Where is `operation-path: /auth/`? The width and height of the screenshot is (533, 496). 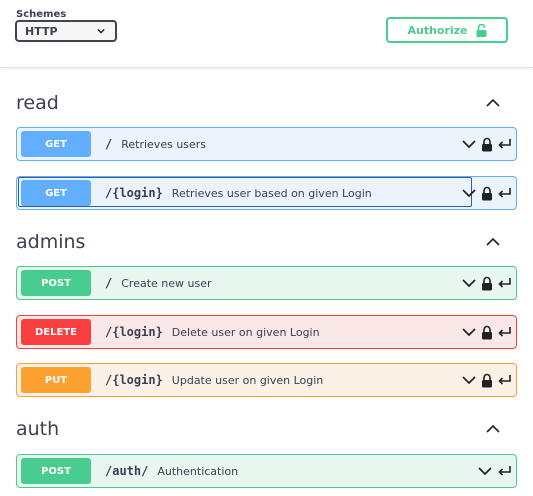
operation-path: /auth/ is located at coordinates (127, 471).